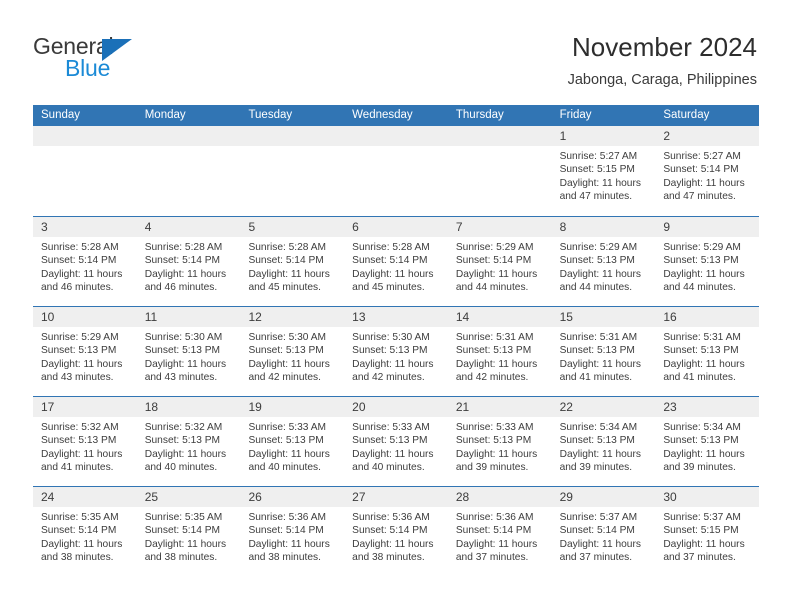 The image size is (792, 612). Describe the element at coordinates (704, 550) in the screenshot. I see `daylight-text: Daylight: 11 hours and 37 minutes.` at that location.